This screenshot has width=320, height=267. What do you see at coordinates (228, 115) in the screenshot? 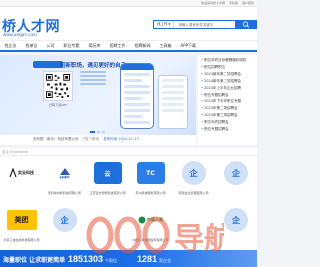
I see `news-item: 2024年第三场招聘会` at bounding box center [228, 115].